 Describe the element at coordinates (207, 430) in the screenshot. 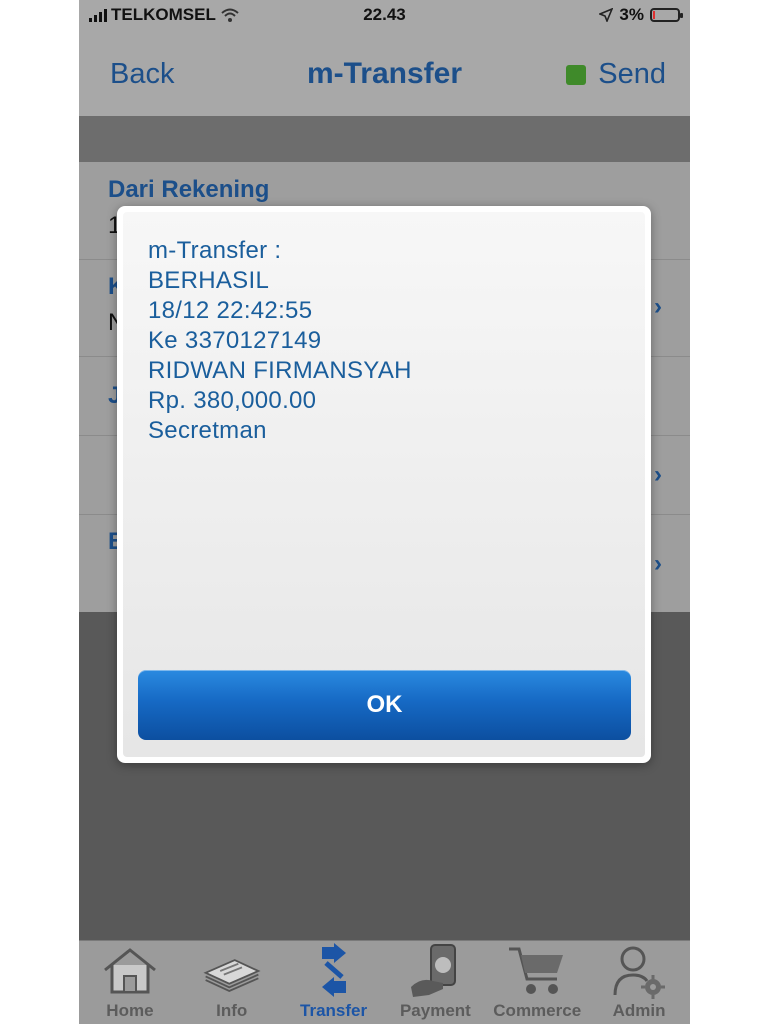

I see `dialog-line-note: Secretman` at that location.